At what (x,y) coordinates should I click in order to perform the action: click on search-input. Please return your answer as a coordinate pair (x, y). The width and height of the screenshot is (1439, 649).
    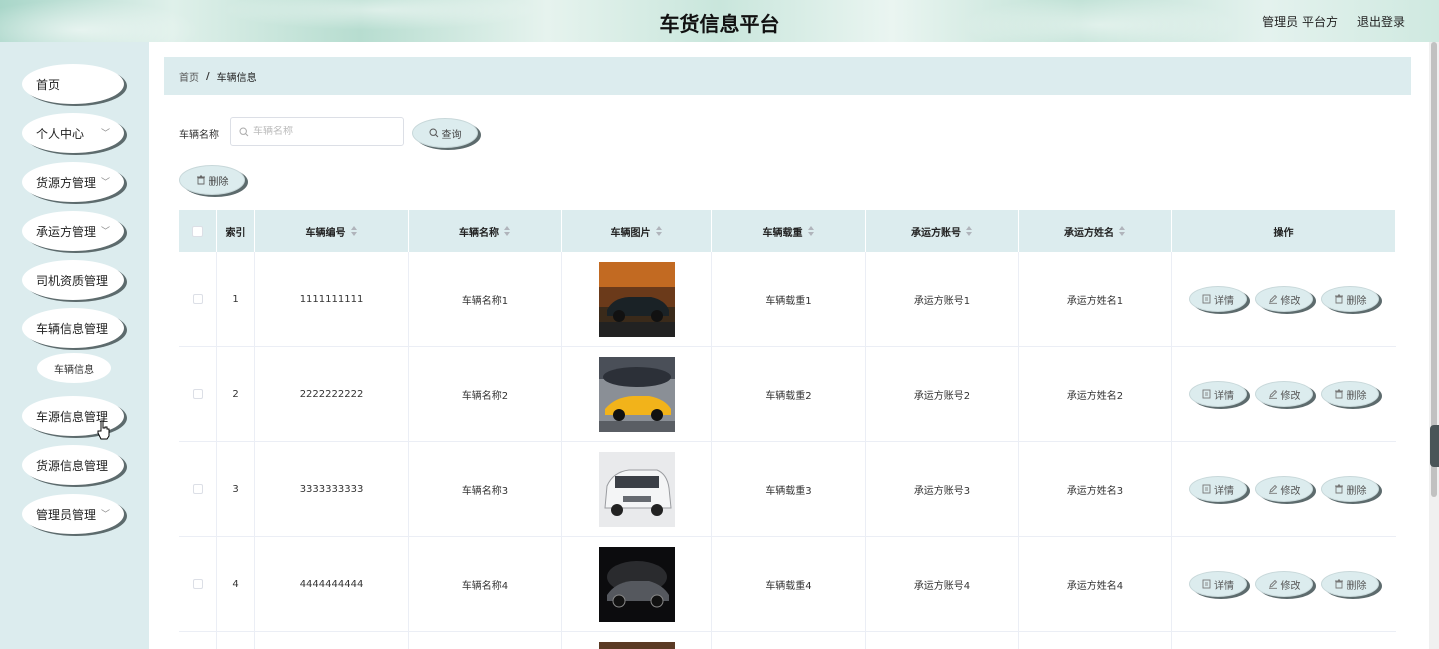
    Looking at the image, I should click on (323, 131).